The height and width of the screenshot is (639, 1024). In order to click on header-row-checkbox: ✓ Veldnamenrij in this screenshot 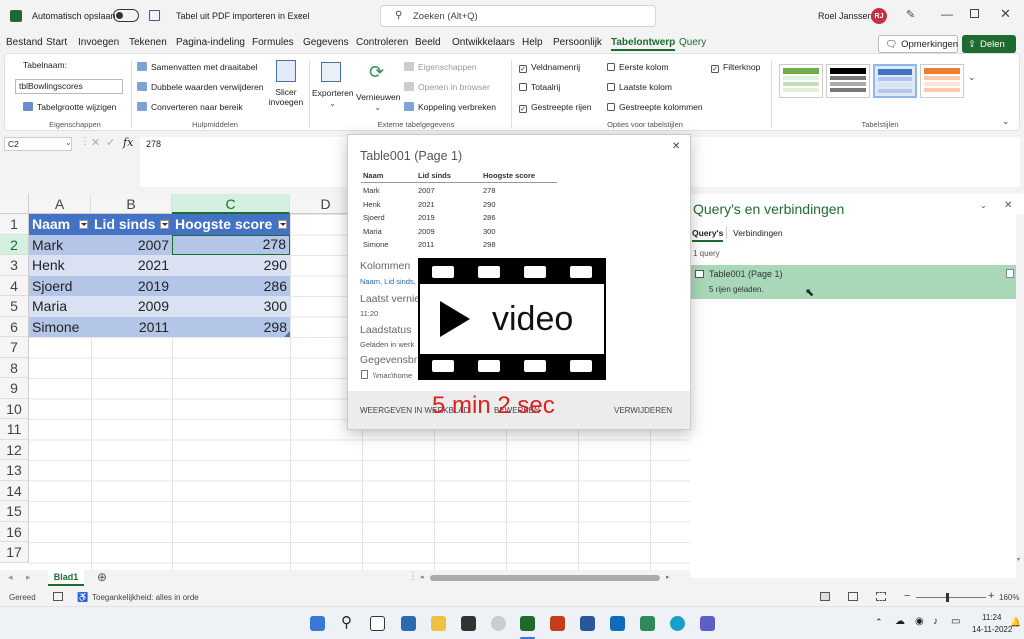, I will do `click(549, 67)`.